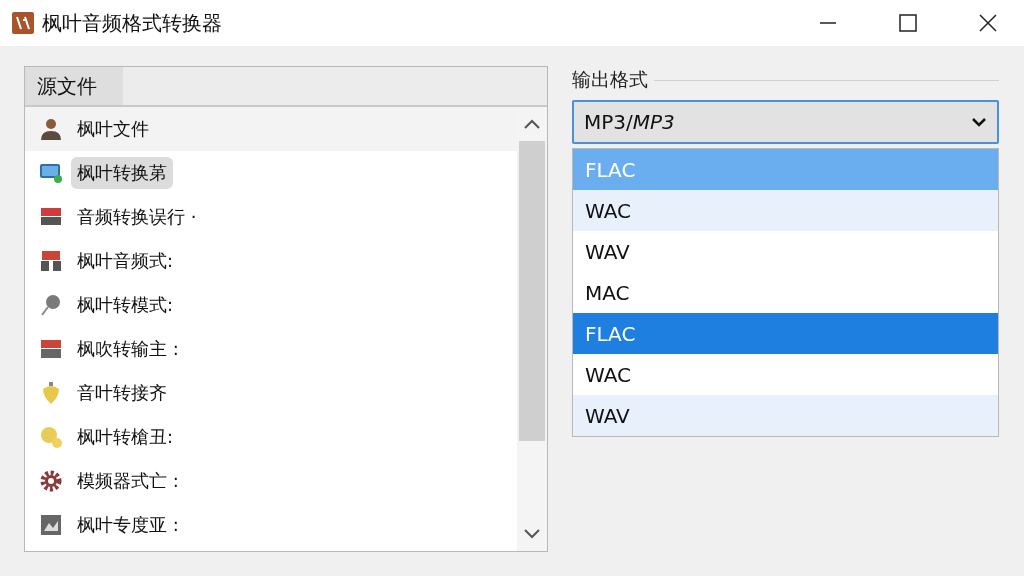  Describe the element at coordinates (122, 393) in the screenshot. I see `list-item: 音叶转接齐` at that location.